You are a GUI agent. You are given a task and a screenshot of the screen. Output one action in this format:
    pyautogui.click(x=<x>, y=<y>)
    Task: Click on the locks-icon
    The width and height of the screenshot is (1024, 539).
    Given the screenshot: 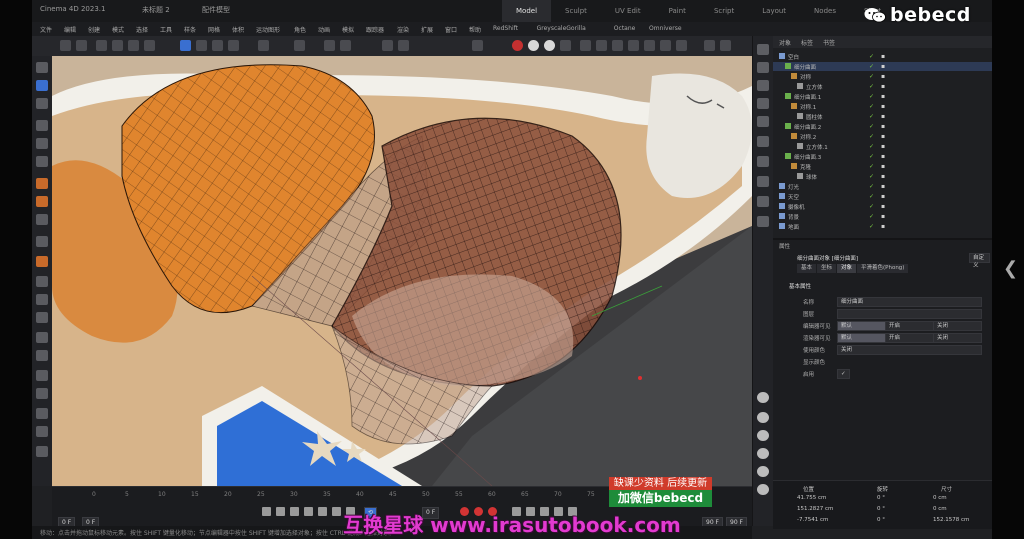 What is the action you would take?
    pyautogui.click(x=387, y=45)
    